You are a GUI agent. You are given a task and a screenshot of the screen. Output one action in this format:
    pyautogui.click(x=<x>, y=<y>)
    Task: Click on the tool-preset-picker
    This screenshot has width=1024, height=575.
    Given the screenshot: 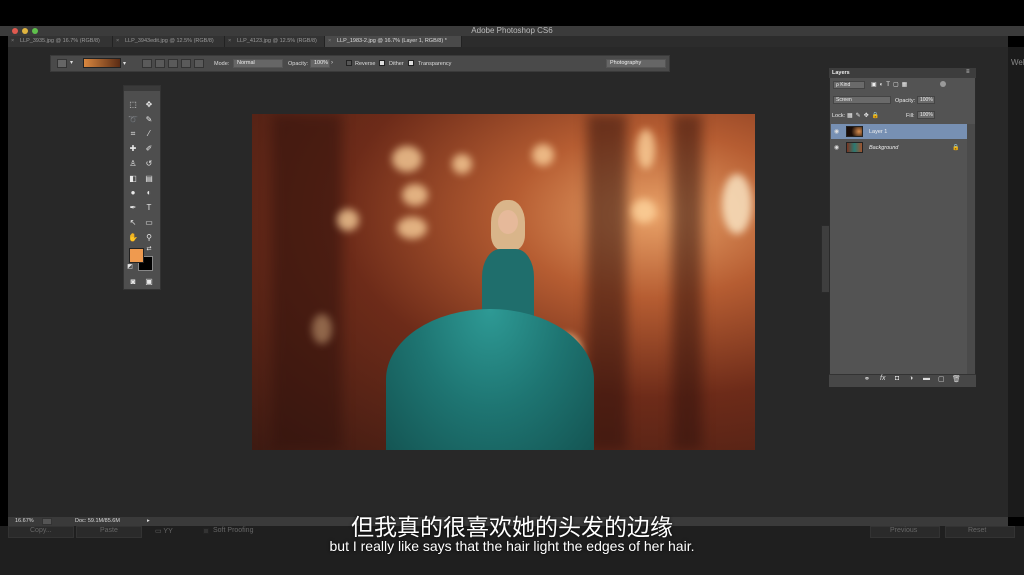 What is the action you would take?
    pyautogui.click(x=62, y=63)
    